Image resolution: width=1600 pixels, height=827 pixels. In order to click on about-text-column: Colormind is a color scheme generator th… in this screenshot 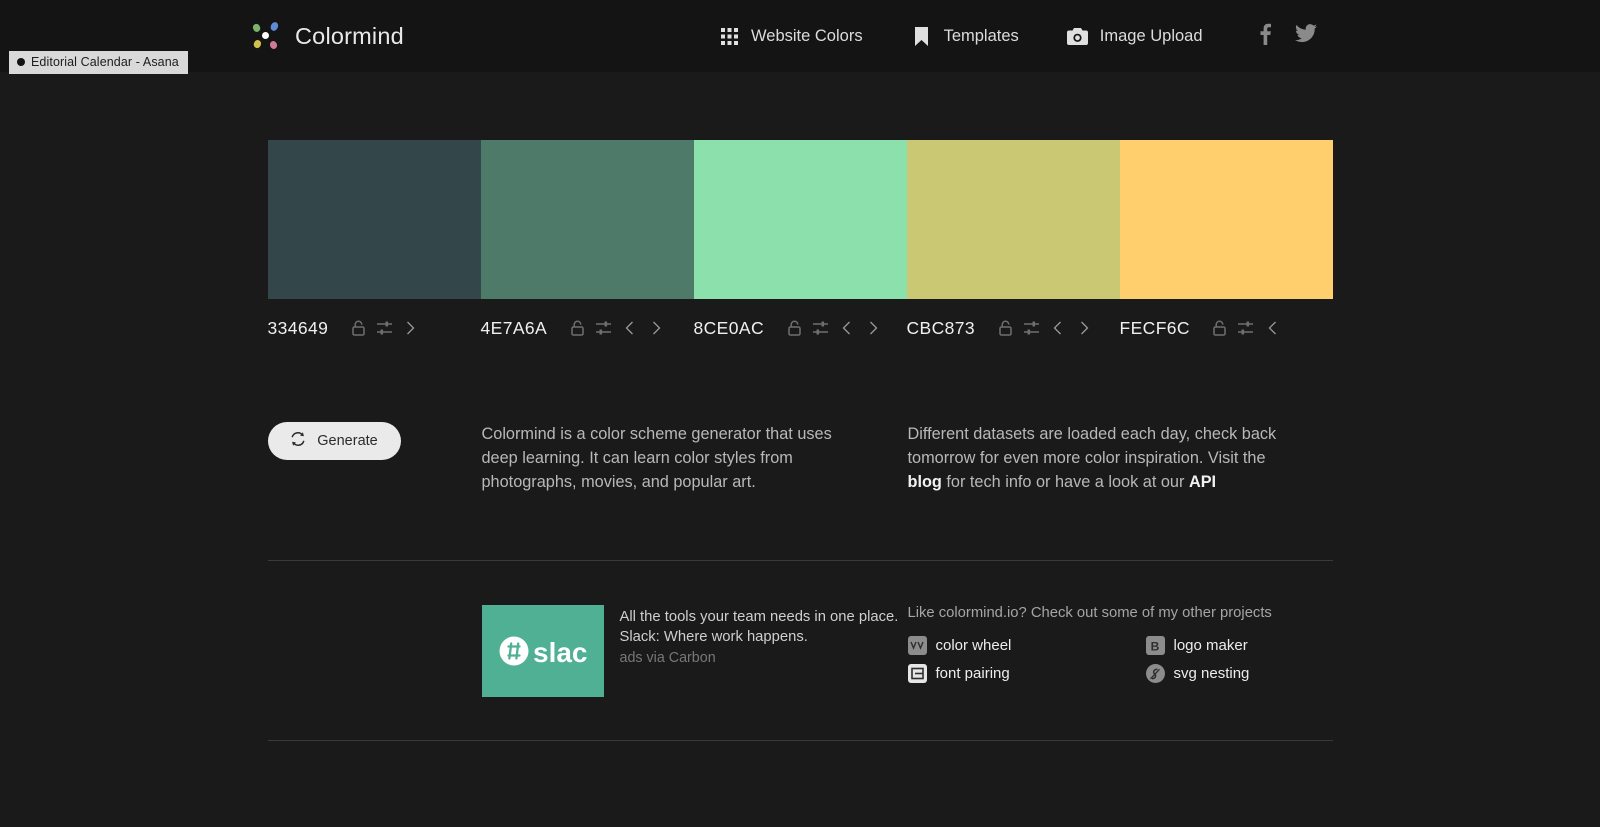, I will do `click(695, 458)`.